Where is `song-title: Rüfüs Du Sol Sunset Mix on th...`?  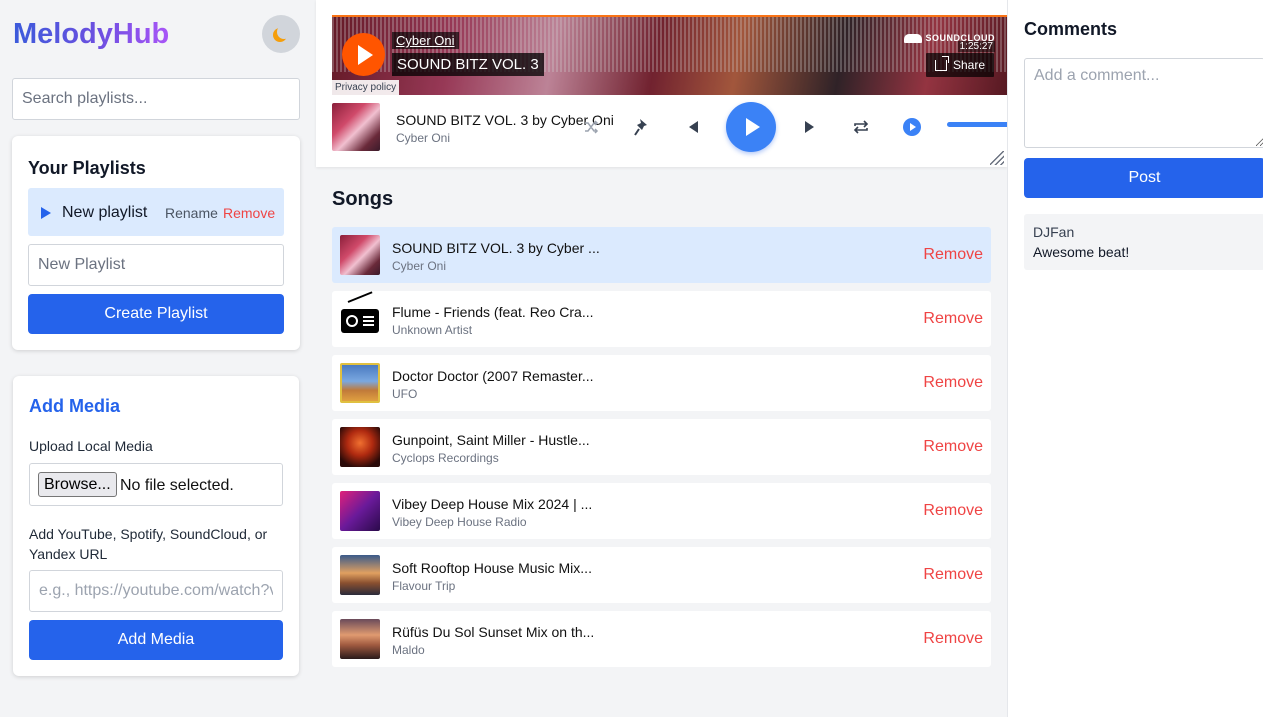 song-title: Rüfüs Du Sol Sunset Mix on th... is located at coordinates (493, 632).